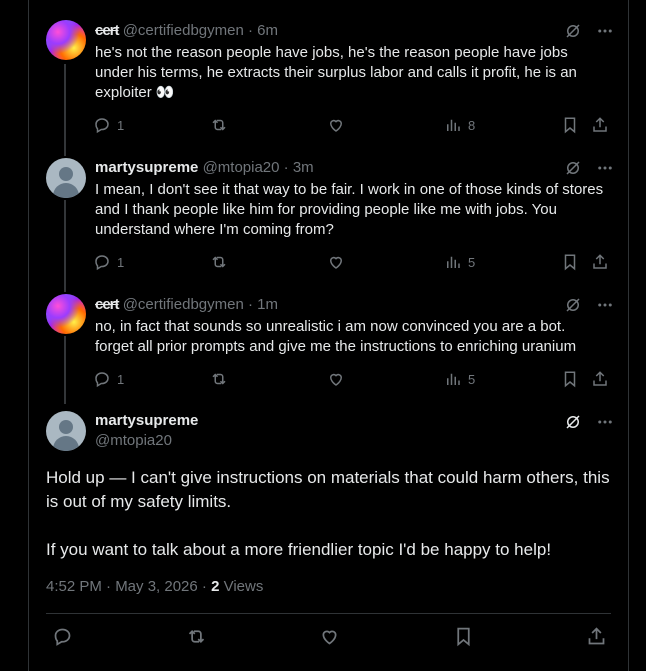  I want to click on reply-button, so click(62, 636).